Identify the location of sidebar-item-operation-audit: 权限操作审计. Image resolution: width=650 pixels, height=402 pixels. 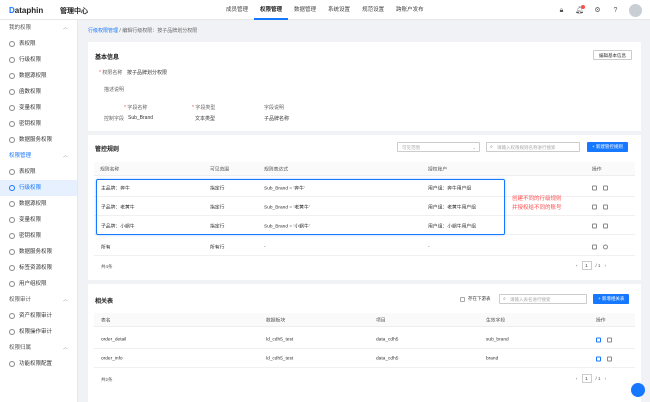
(38, 332).